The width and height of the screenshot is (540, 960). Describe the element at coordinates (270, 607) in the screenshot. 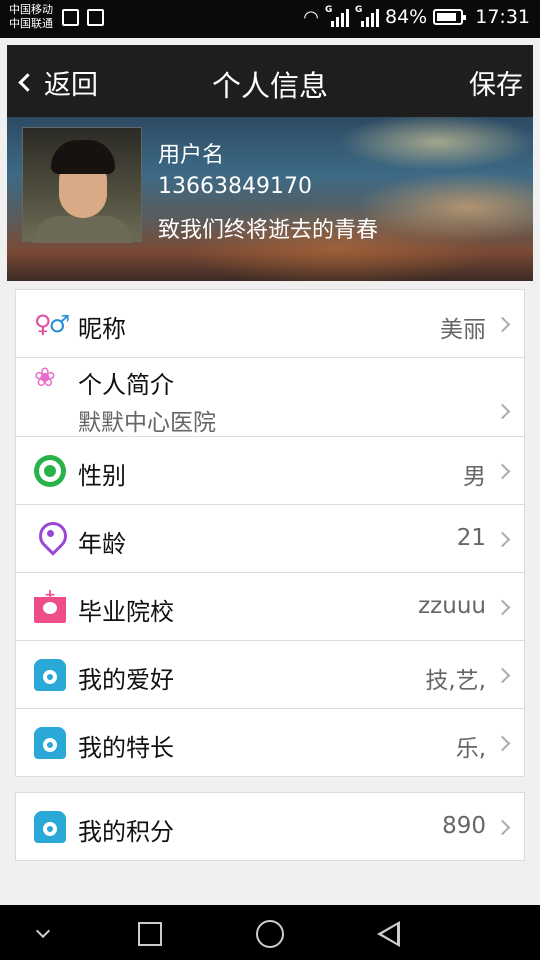

I see `list-item-school: 毕业院校 zzuuu` at that location.